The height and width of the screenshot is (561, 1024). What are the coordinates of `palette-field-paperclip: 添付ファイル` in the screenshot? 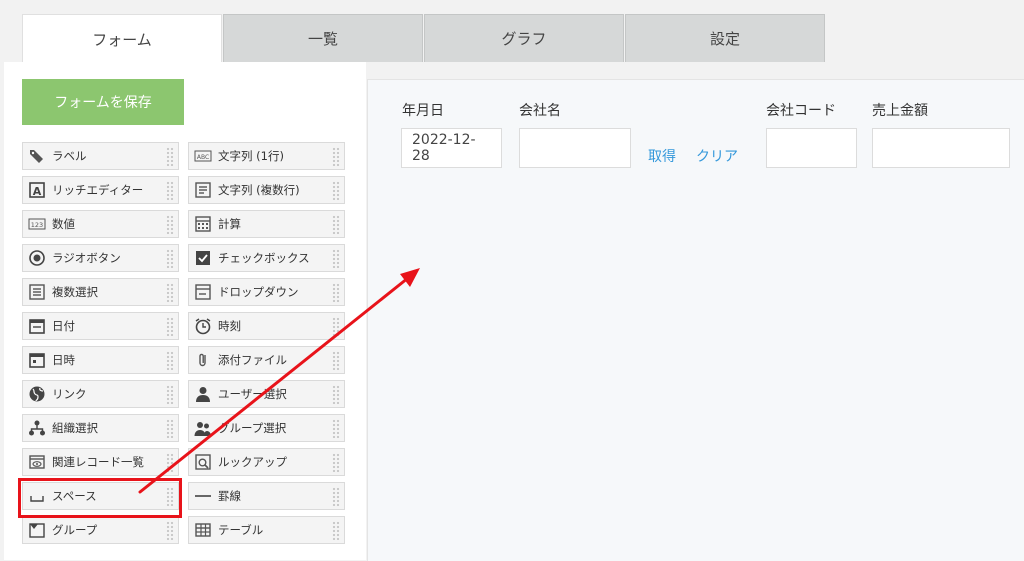 It's located at (266, 360).